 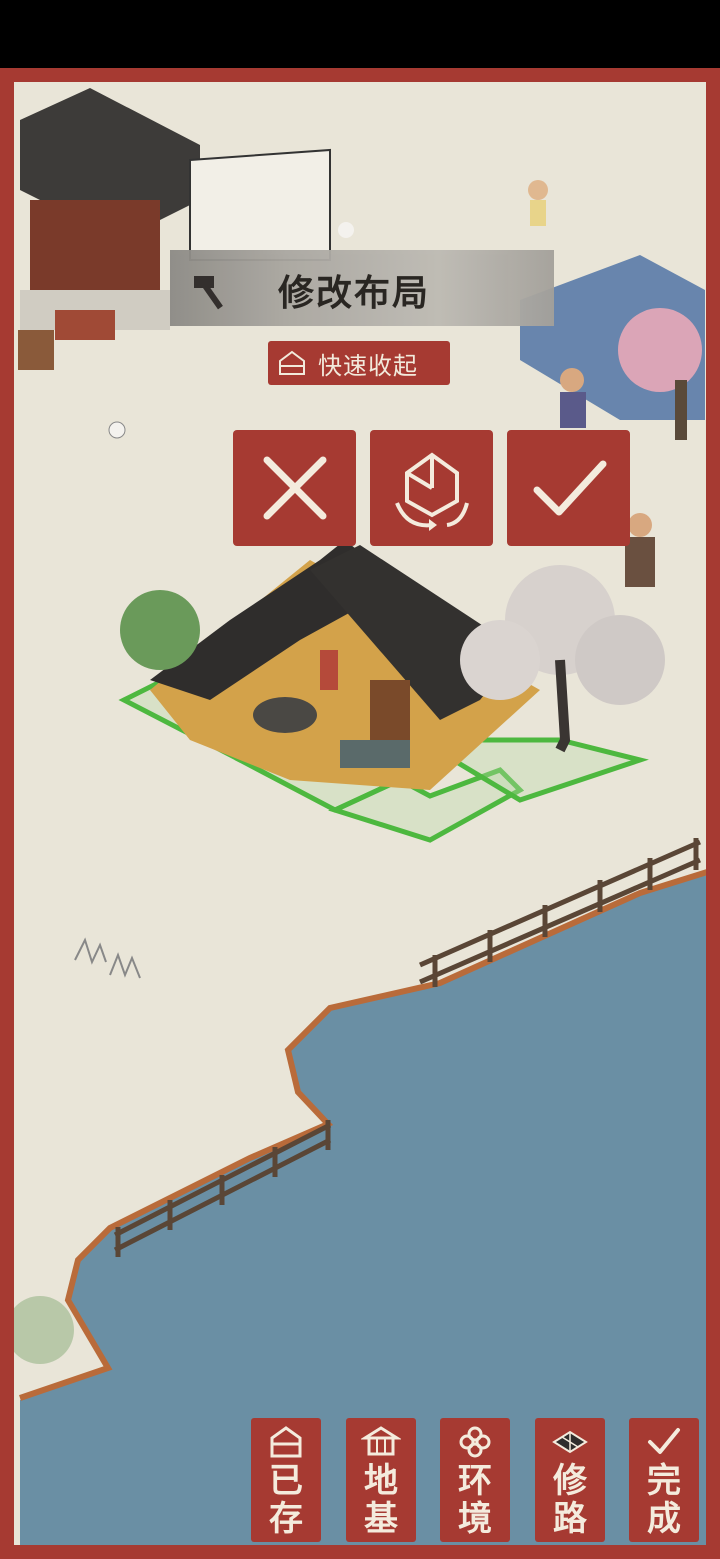 I want to click on page-title: 修改布局, so click(x=354, y=293).